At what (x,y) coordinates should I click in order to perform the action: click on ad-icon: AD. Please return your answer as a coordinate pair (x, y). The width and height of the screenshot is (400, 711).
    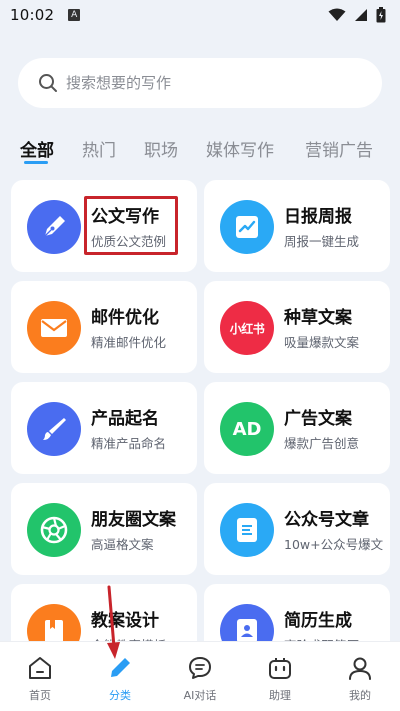
    Looking at the image, I should click on (247, 429).